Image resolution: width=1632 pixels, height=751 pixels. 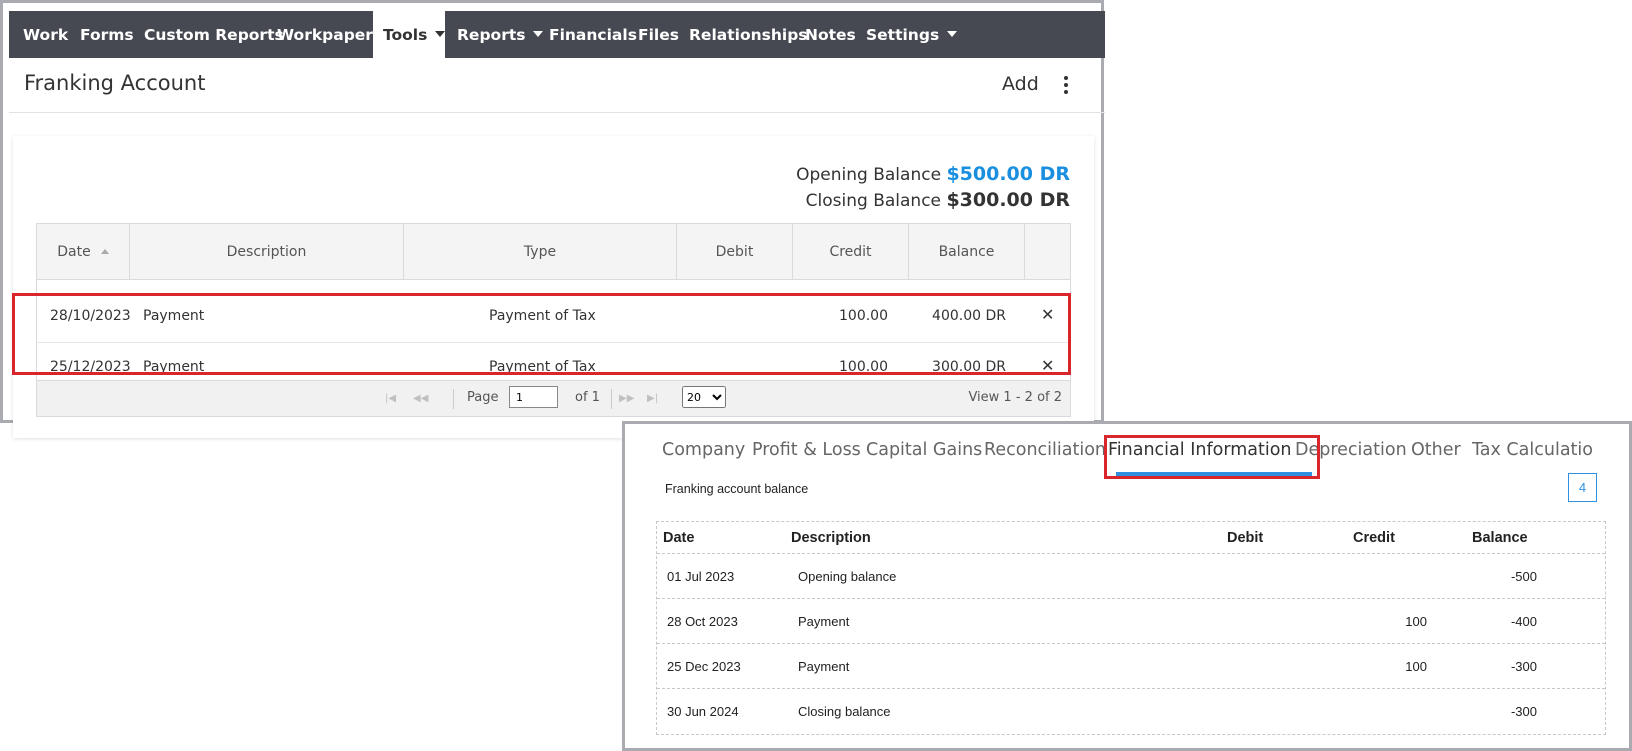 I want to click on tab-company: Company, so click(x=703, y=450).